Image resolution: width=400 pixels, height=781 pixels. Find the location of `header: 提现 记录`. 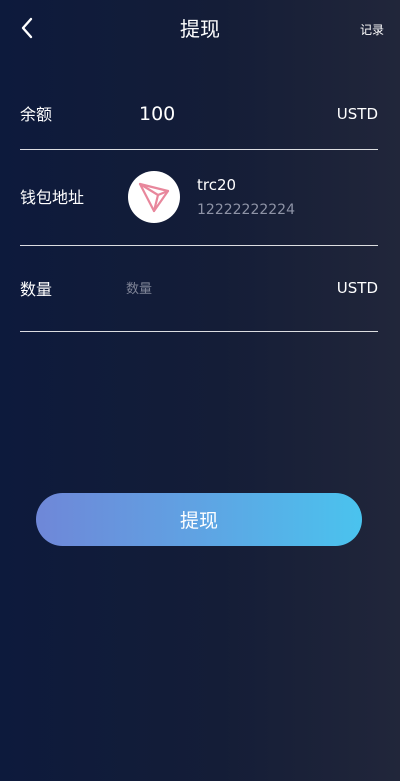

header: 提现 记录 is located at coordinates (200, 29).